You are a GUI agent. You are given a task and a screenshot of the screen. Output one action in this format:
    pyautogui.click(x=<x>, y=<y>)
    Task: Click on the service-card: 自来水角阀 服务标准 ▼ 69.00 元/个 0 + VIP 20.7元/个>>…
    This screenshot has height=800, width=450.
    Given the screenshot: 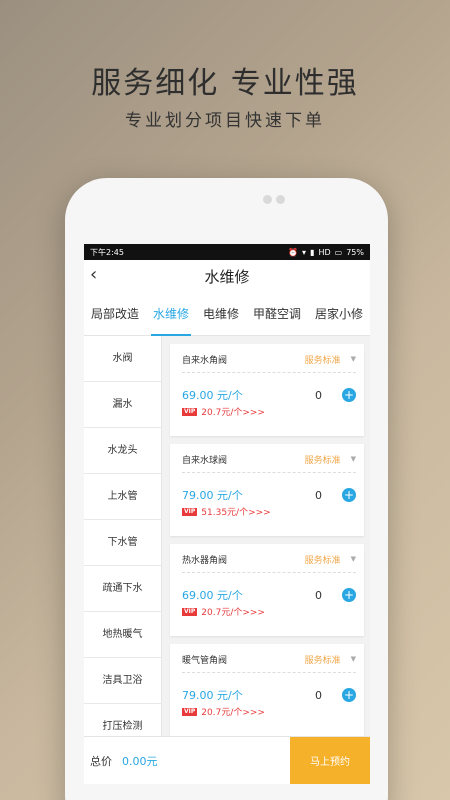 What is the action you would take?
    pyautogui.click(x=267, y=390)
    